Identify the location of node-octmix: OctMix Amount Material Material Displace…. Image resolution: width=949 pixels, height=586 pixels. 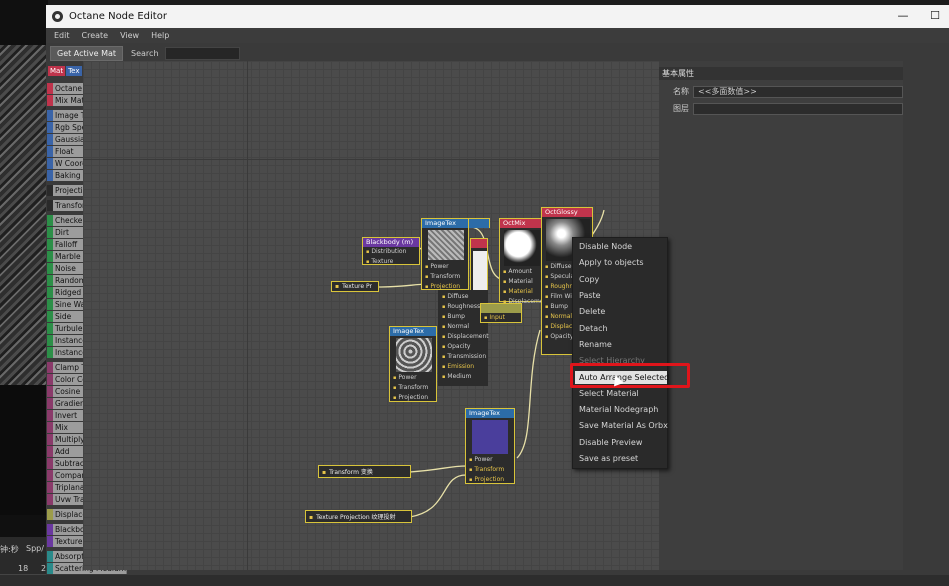
(524, 261).